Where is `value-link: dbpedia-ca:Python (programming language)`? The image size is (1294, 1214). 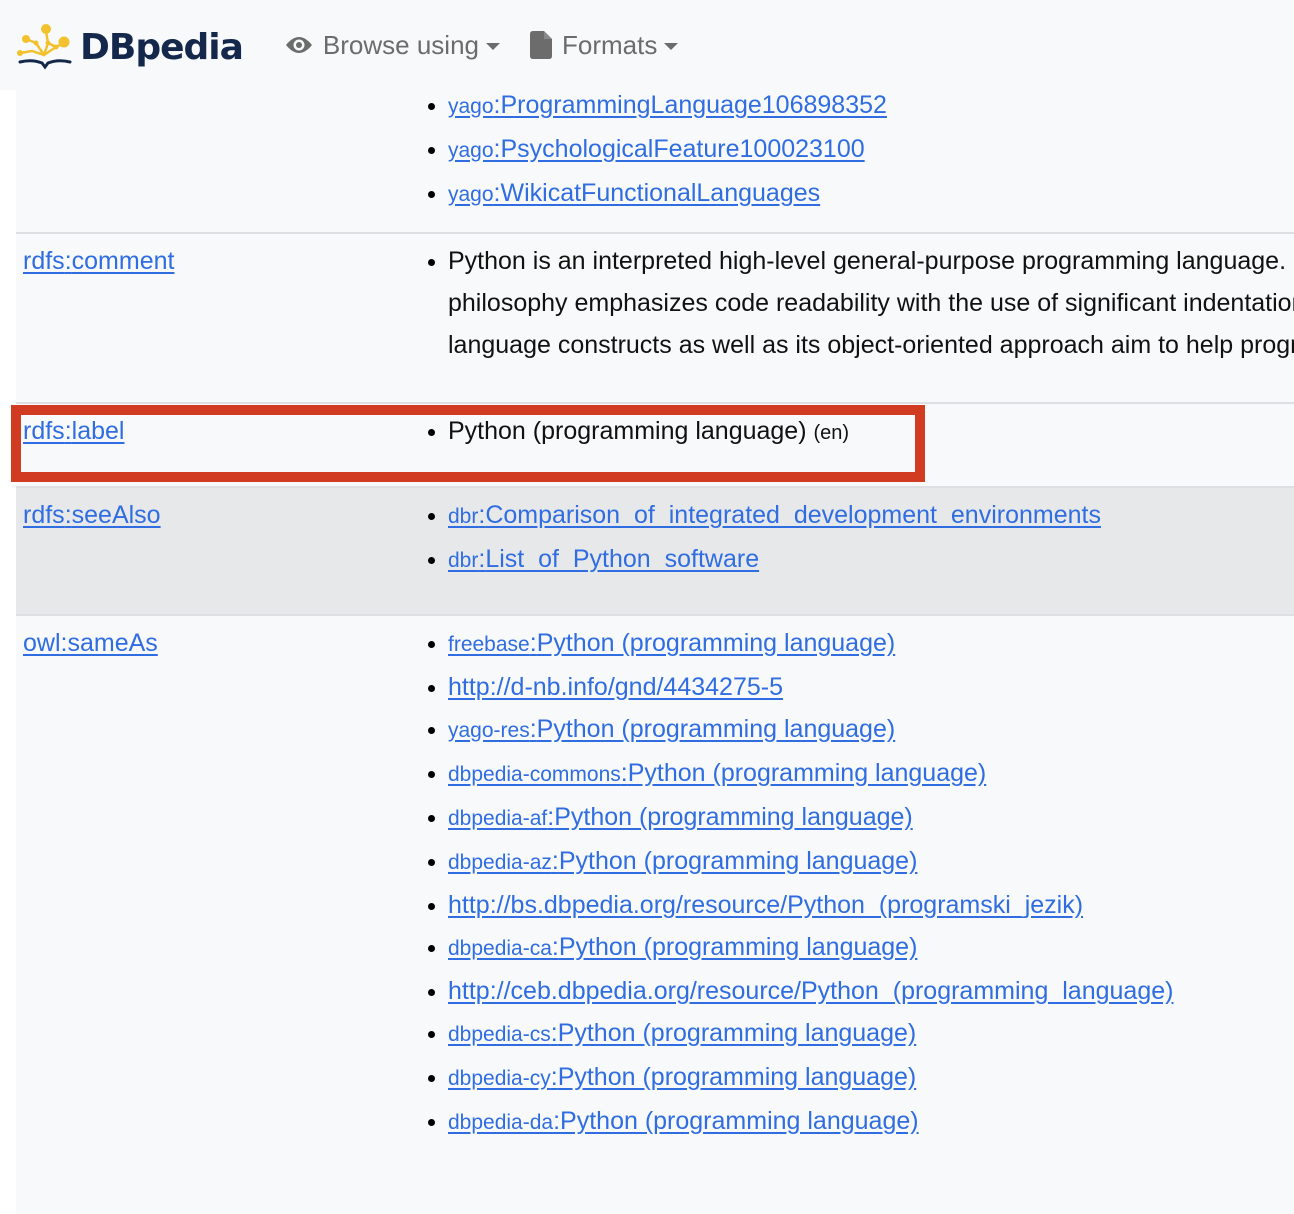 value-link: dbpedia-ca:Python (programming language) is located at coordinates (682, 947).